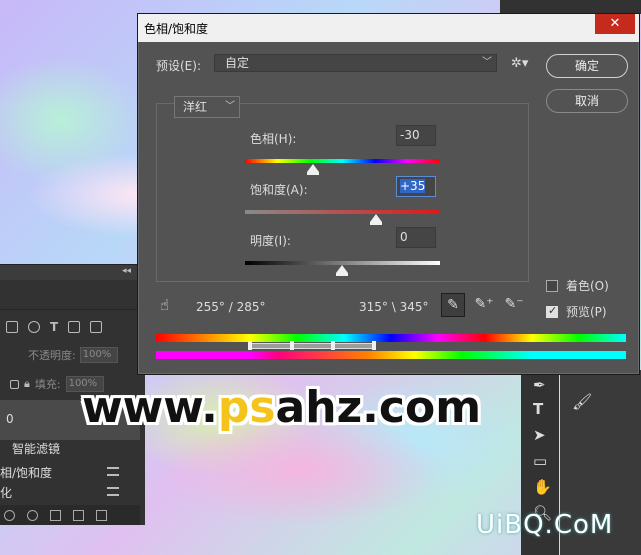 Image resolution: width=641 pixels, height=555 pixels. I want to click on eyedropper-add-icon: ✎⁺, so click(484, 305).